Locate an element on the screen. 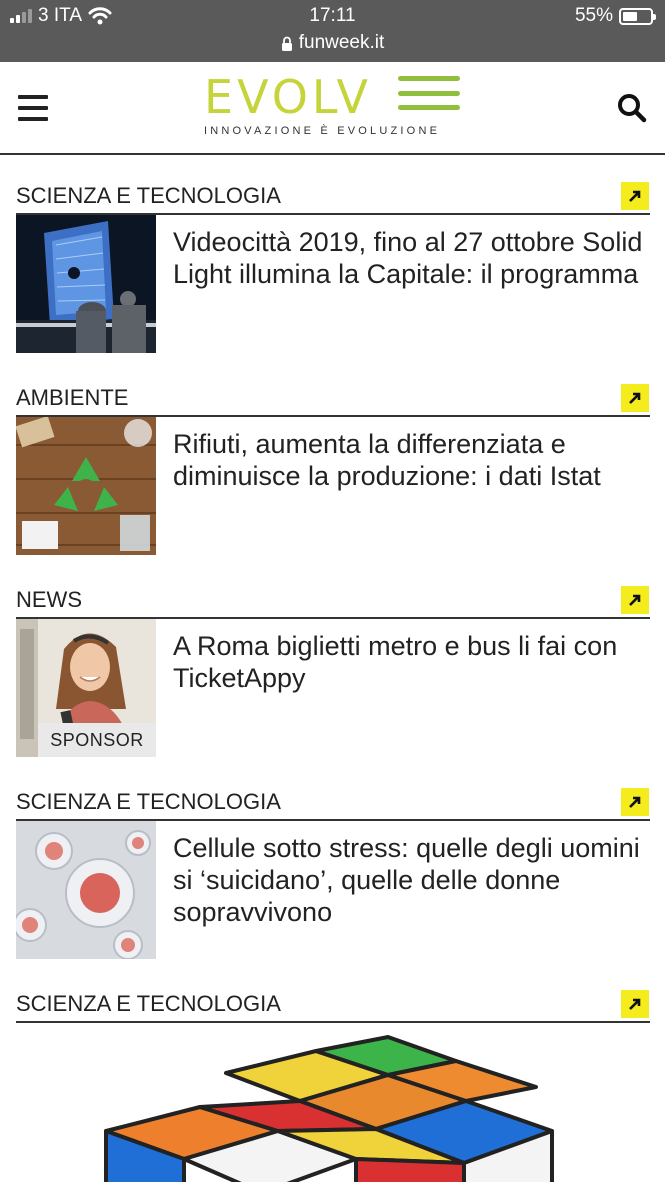  address-bar: funweek.it is located at coordinates (332, 43).